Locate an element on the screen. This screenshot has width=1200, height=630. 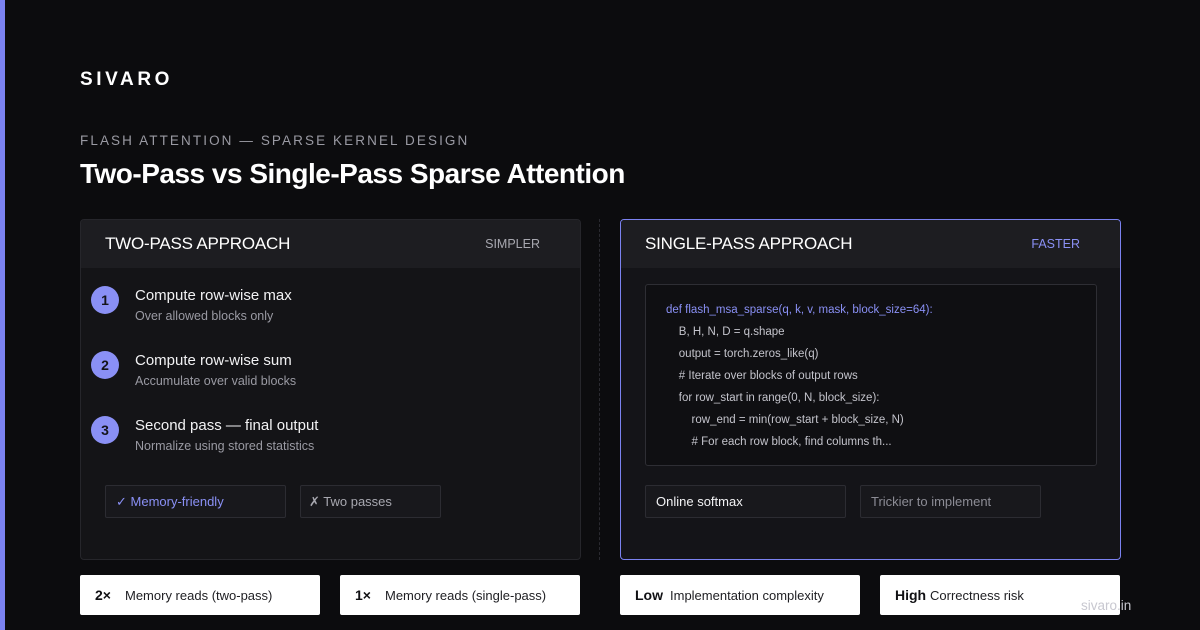
step-title: Compute row-wise sum is located at coordinates (213, 360).